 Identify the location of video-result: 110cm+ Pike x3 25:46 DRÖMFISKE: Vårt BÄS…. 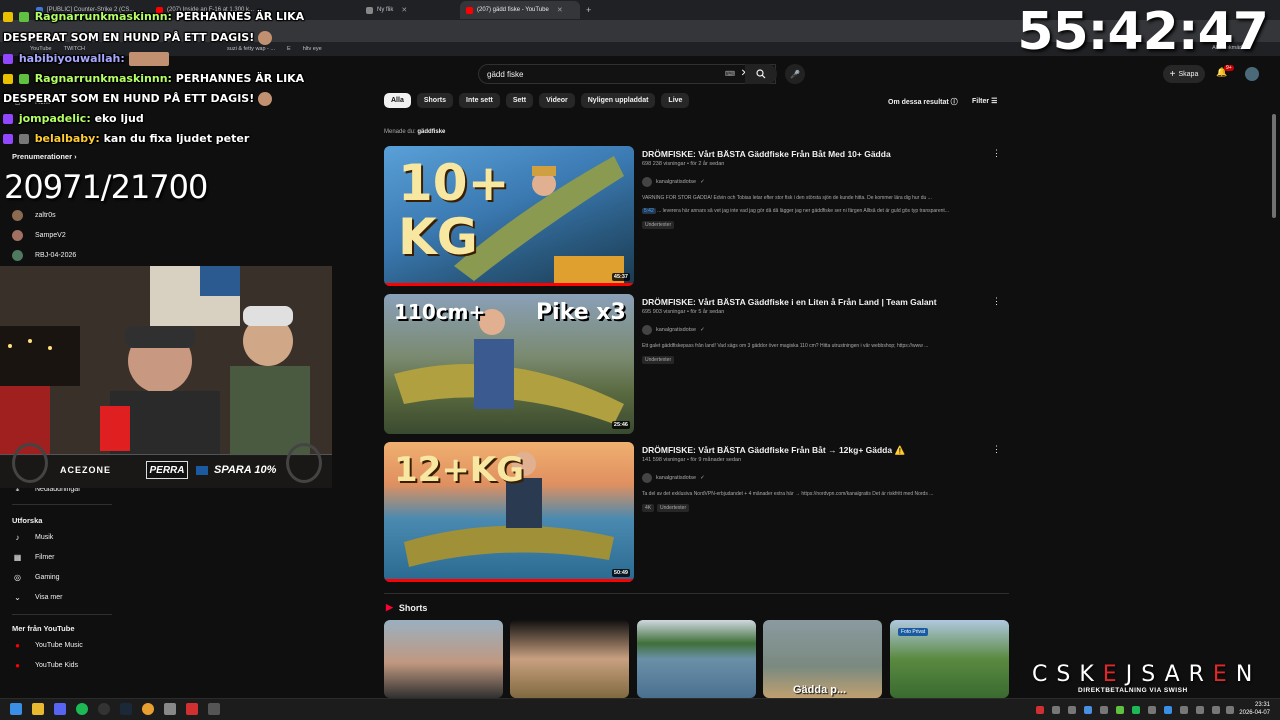
(696, 365).